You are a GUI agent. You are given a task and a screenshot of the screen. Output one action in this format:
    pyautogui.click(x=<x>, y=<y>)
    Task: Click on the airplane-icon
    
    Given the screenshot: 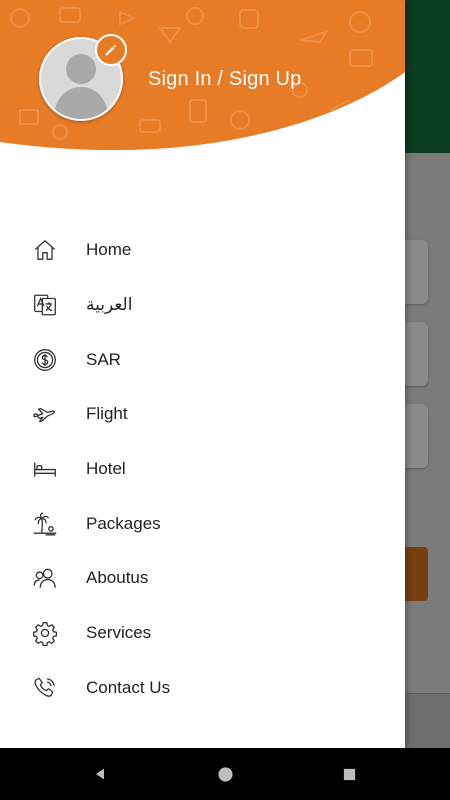 What is the action you would take?
    pyautogui.click(x=45, y=414)
    